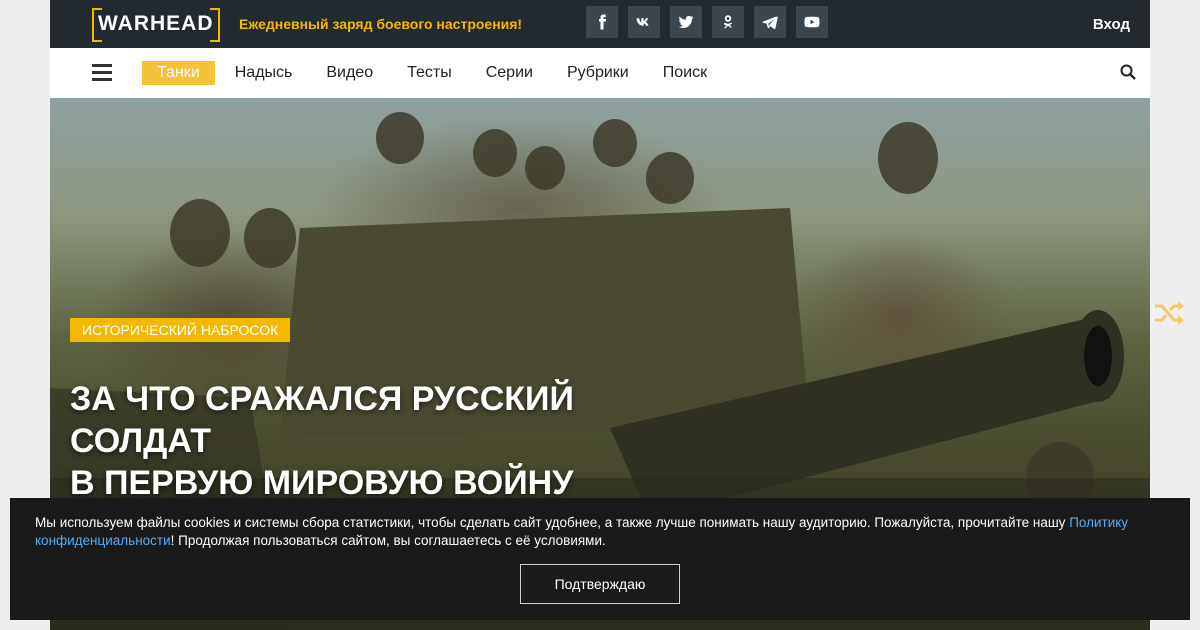  I want to click on site-logo: WARHEAD, so click(156, 25).